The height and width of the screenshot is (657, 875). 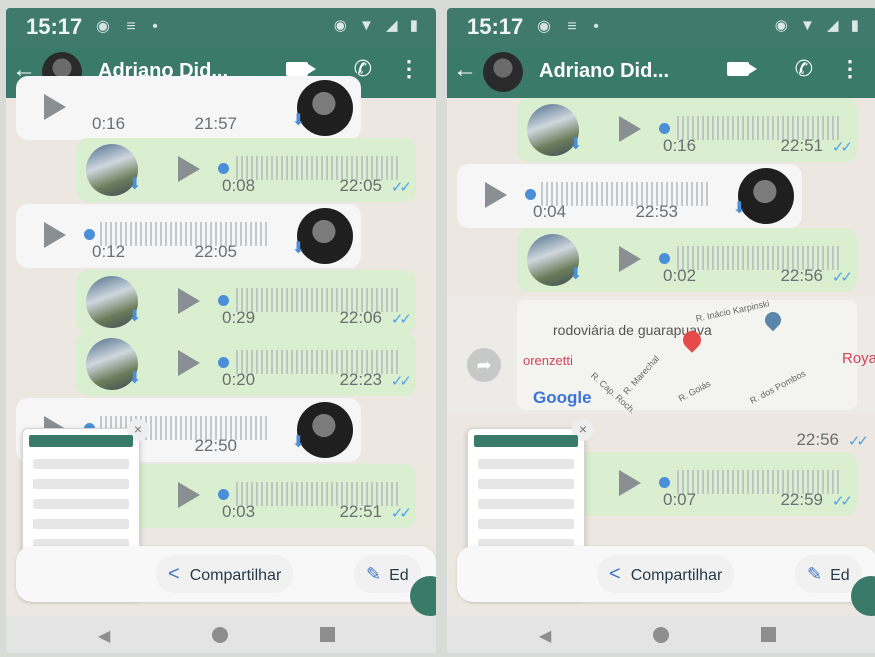 I want to click on message-time: 22:06, so click(x=360, y=317).